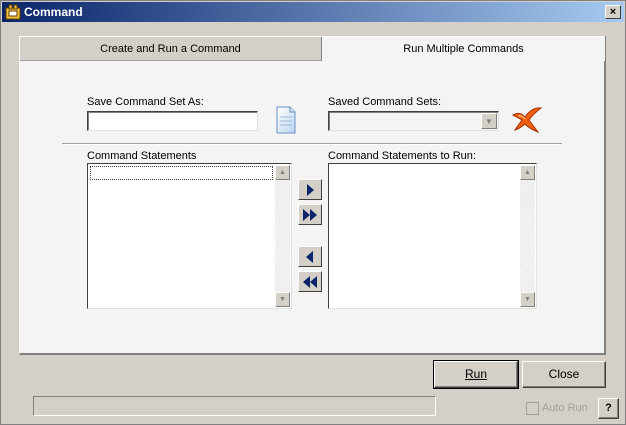 This screenshot has width=626, height=425. What do you see at coordinates (181, 173) in the screenshot?
I see `list-focus-row` at bounding box center [181, 173].